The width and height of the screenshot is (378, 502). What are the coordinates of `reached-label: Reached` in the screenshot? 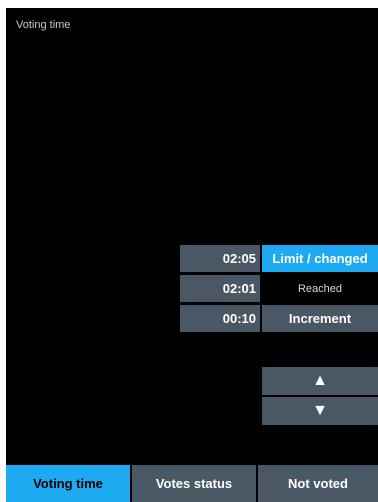 It's located at (320, 288).